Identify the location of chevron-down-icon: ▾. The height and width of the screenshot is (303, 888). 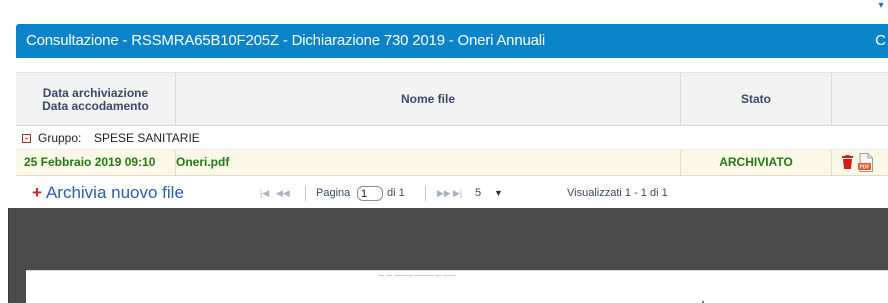
(881, 6).